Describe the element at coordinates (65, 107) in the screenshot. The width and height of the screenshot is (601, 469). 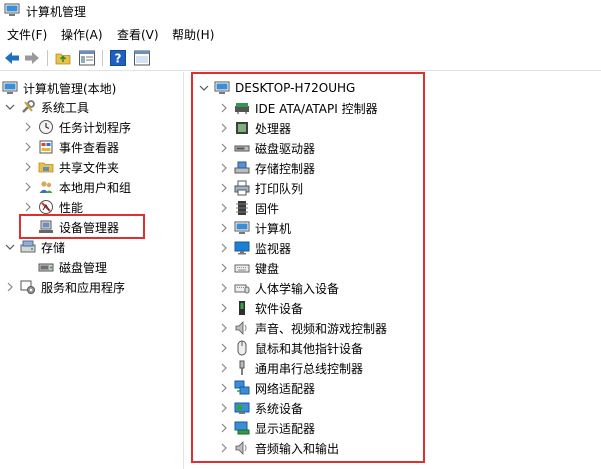
I see `tree-label: 系统工具` at that location.